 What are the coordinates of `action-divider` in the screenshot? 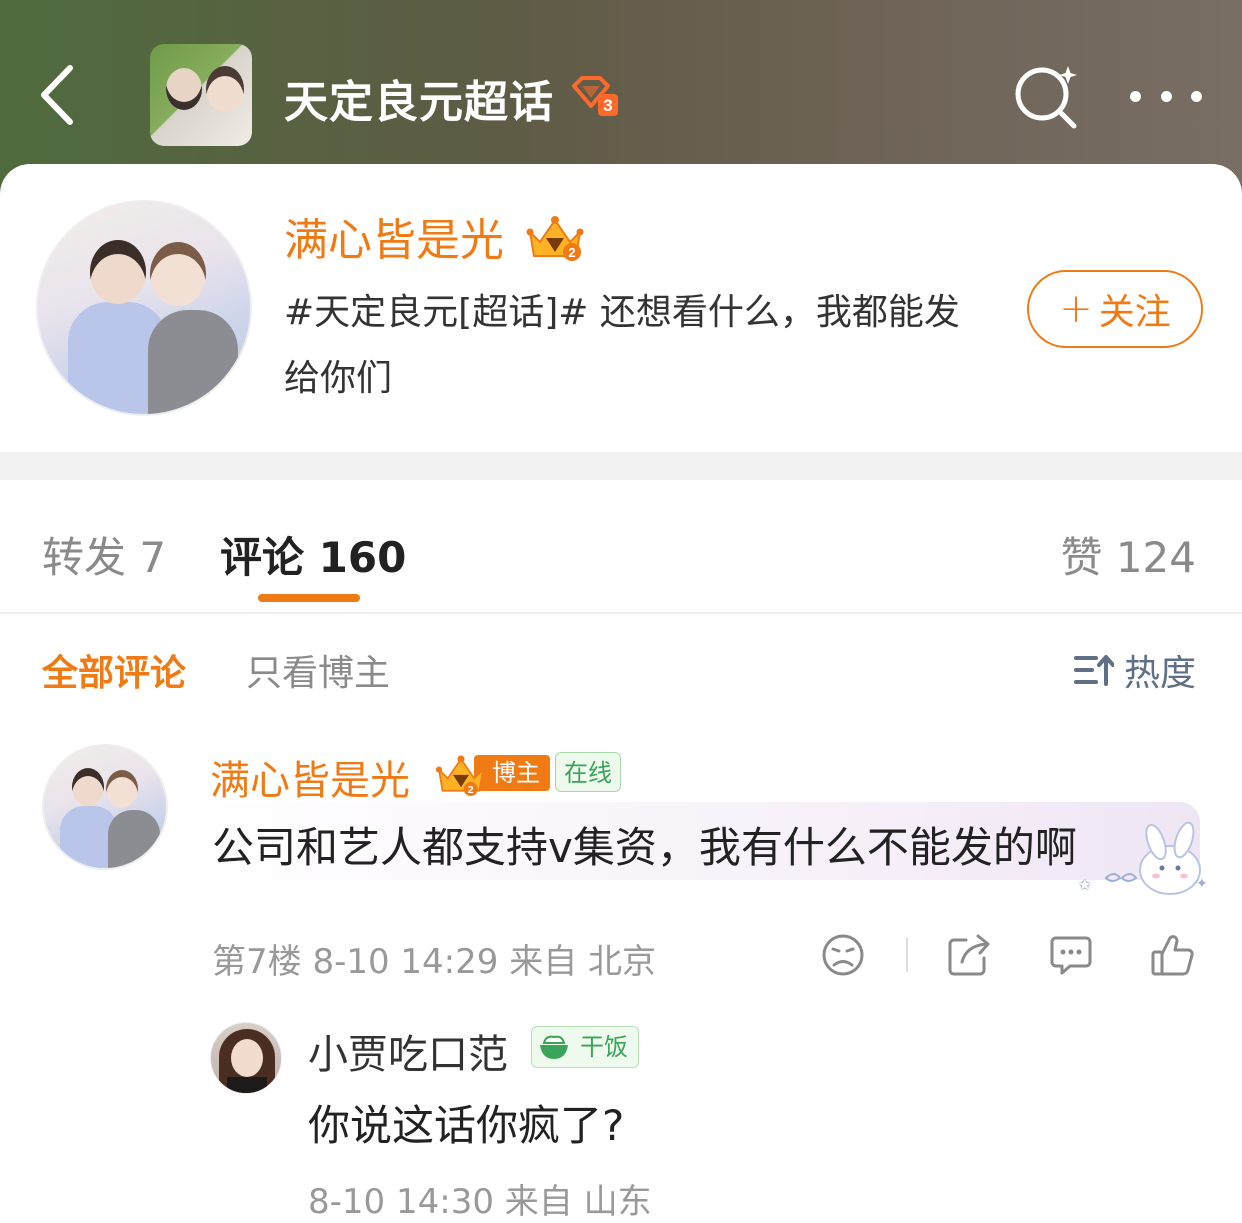 It's located at (907, 955).